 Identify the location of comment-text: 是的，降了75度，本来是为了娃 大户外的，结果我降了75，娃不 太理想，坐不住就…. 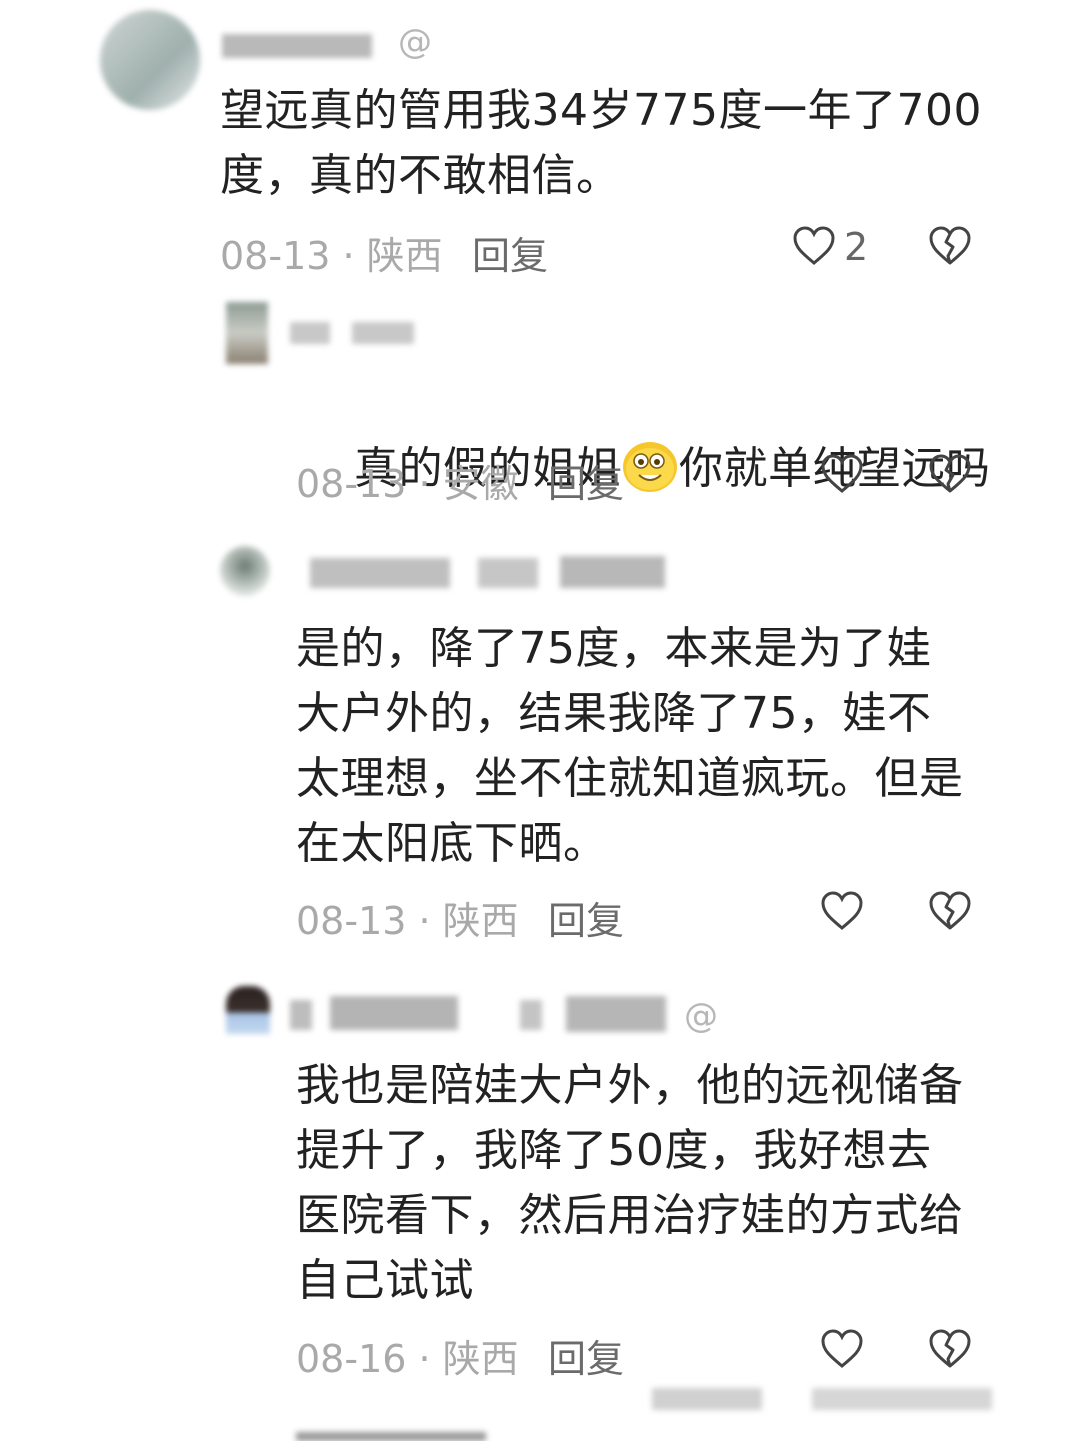
(630, 746).